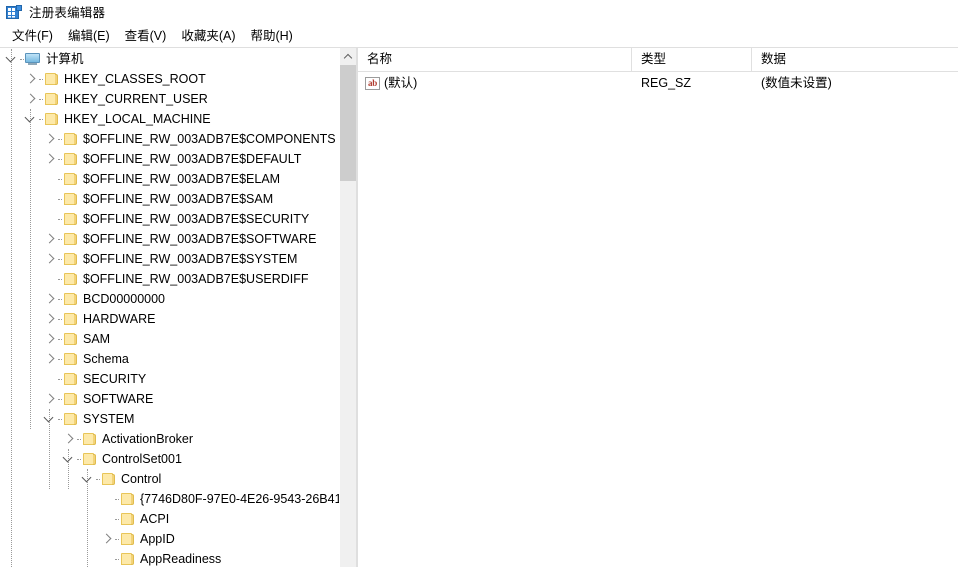 The width and height of the screenshot is (958, 567). Describe the element at coordinates (33, 36) in the screenshot. I see `menu-file: 文件(F)` at that location.